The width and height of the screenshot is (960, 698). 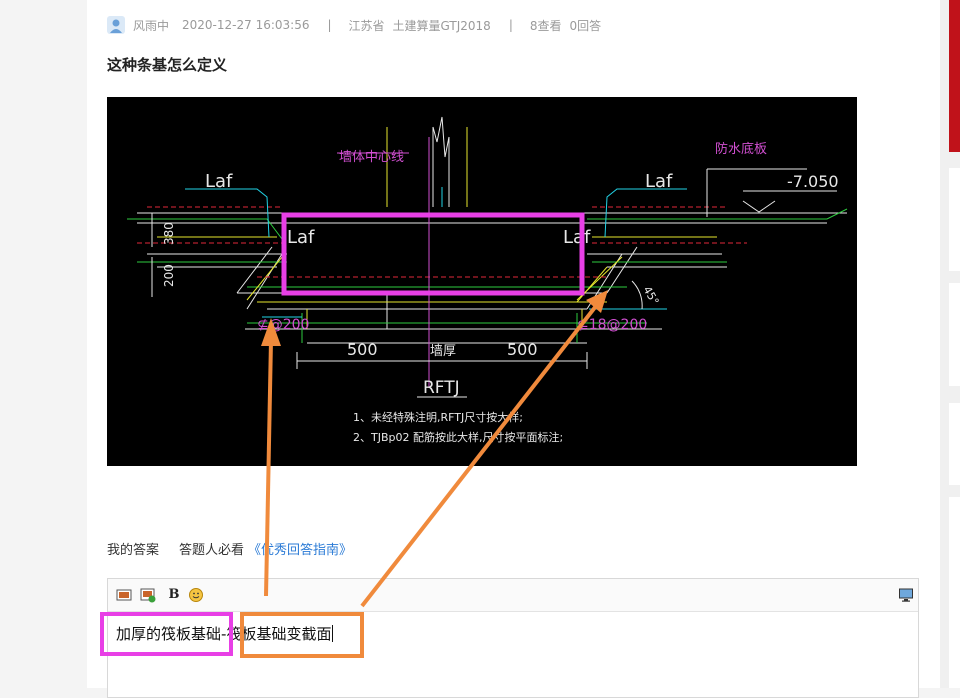 What do you see at coordinates (169, 233) in the screenshot?
I see `drawing-dim-380: 380` at bounding box center [169, 233].